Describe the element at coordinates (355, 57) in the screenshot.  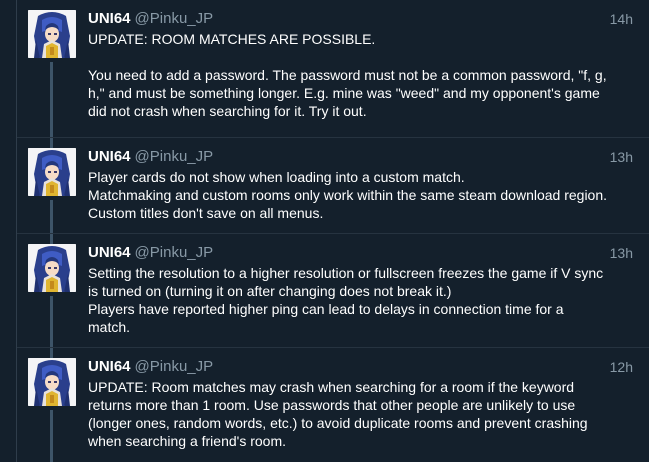
I see `paragraph-break` at that location.